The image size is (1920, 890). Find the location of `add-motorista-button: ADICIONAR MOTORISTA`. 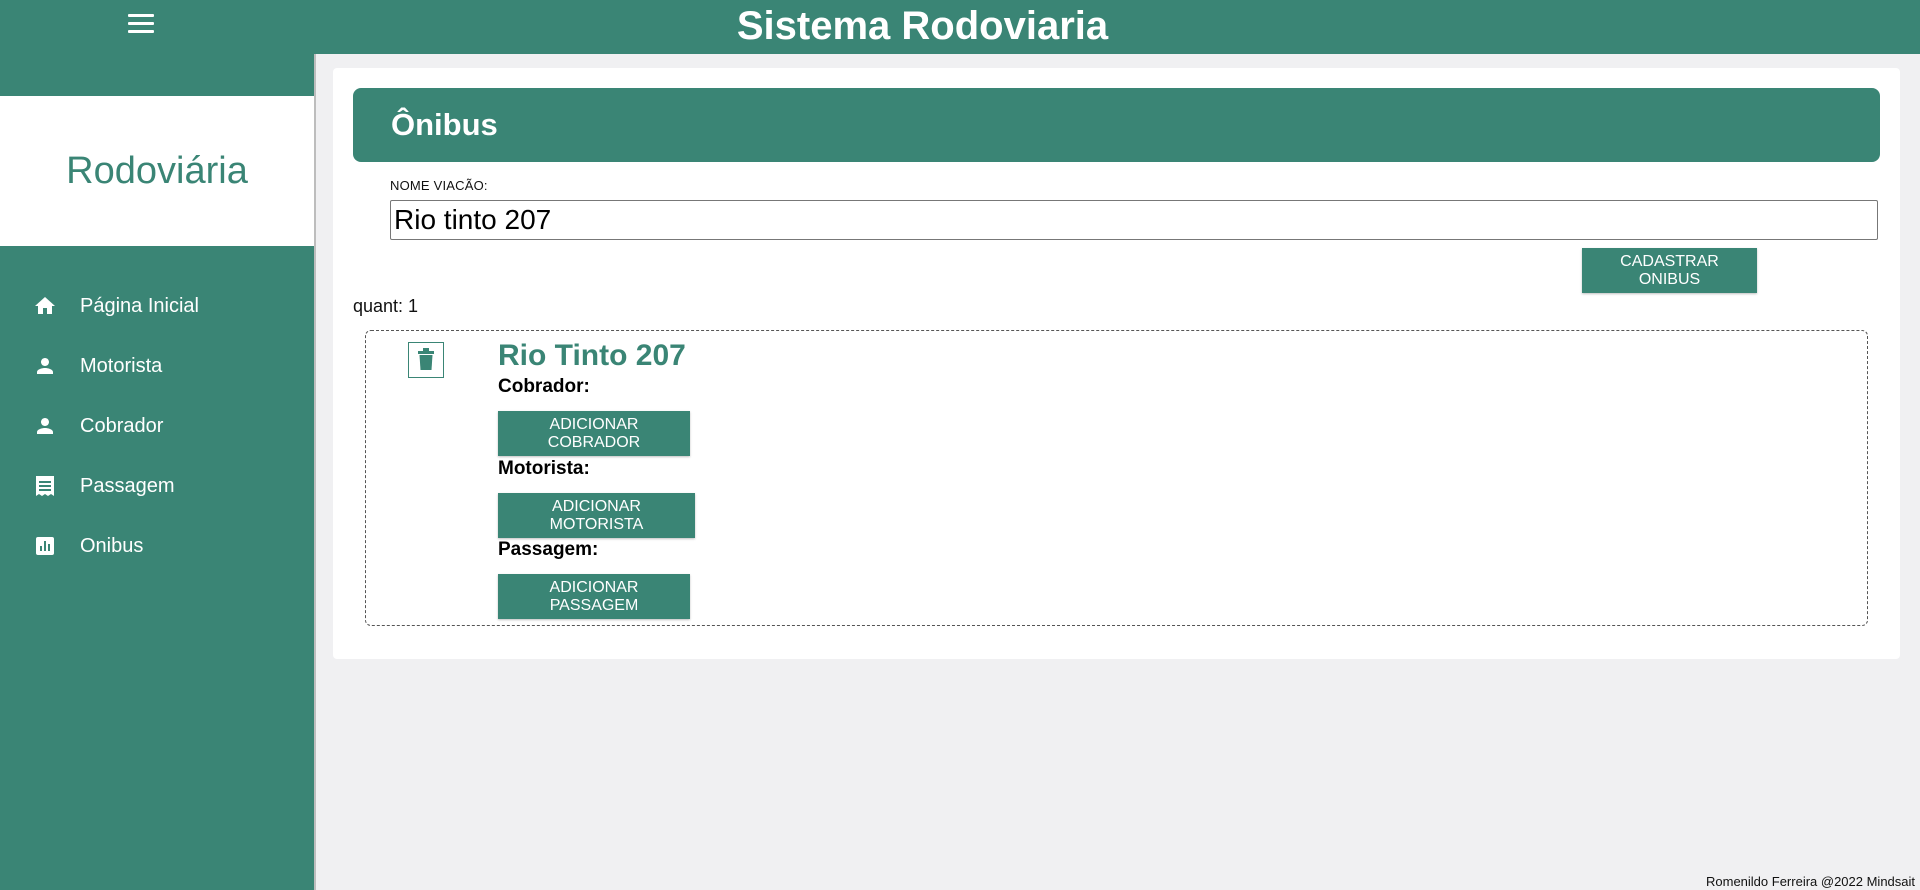

add-motorista-button: ADICIONAR MOTORISTA is located at coordinates (596, 515).